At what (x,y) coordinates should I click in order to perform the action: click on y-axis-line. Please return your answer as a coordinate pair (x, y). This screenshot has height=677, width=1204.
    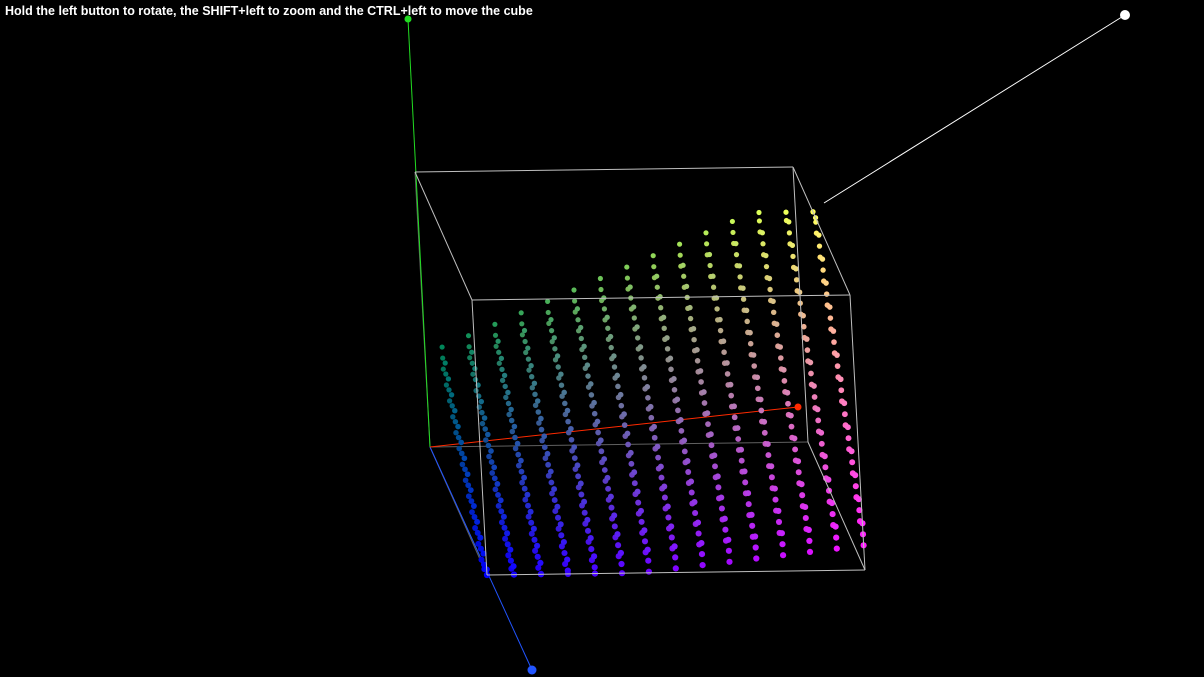
    Looking at the image, I should click on (419, 233).